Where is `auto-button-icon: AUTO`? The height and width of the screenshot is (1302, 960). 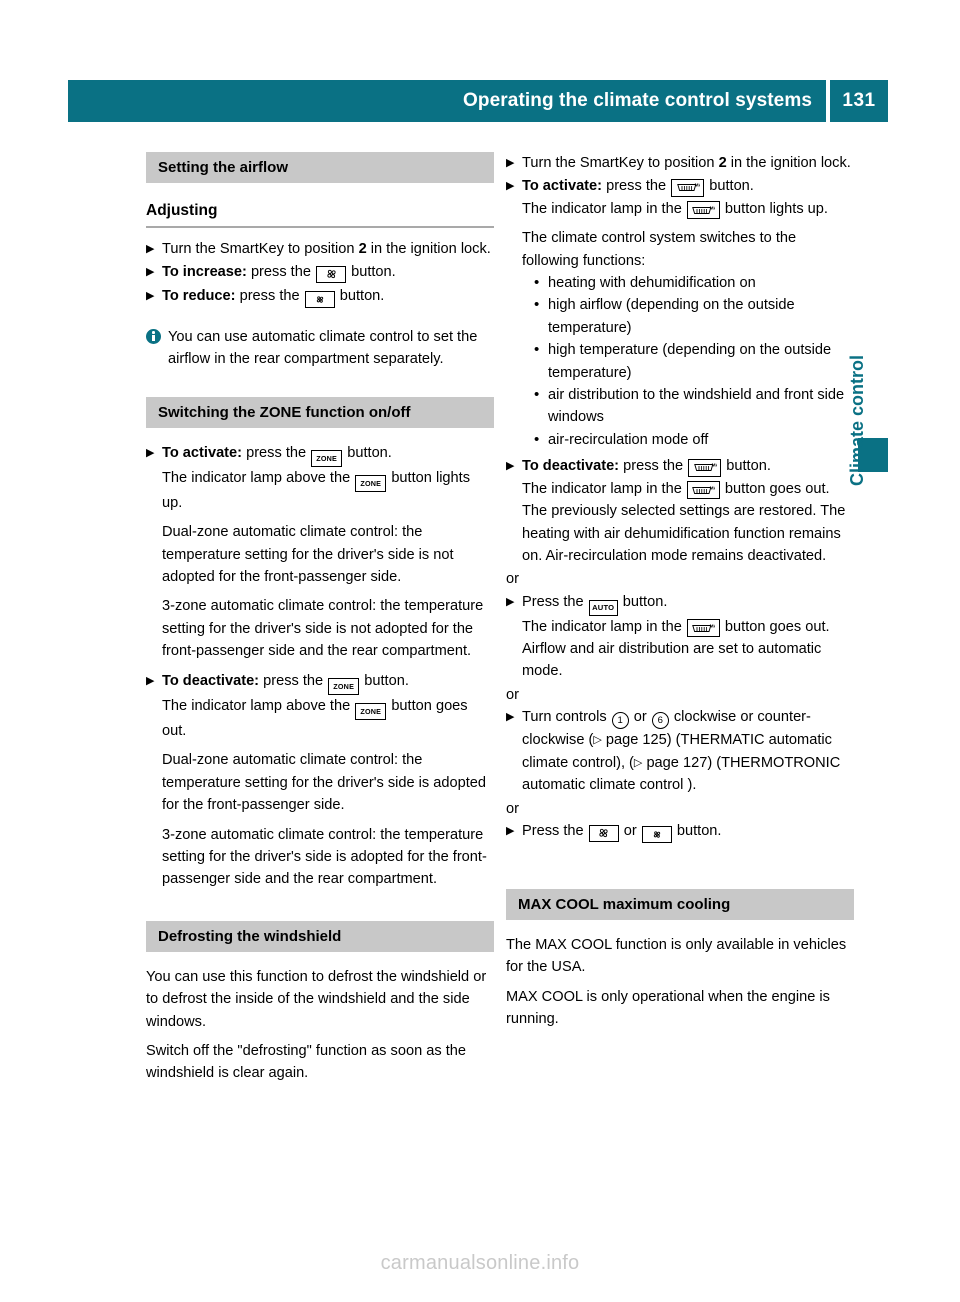 auto-button-icon: AUTO is located at coordinates (603, 607).